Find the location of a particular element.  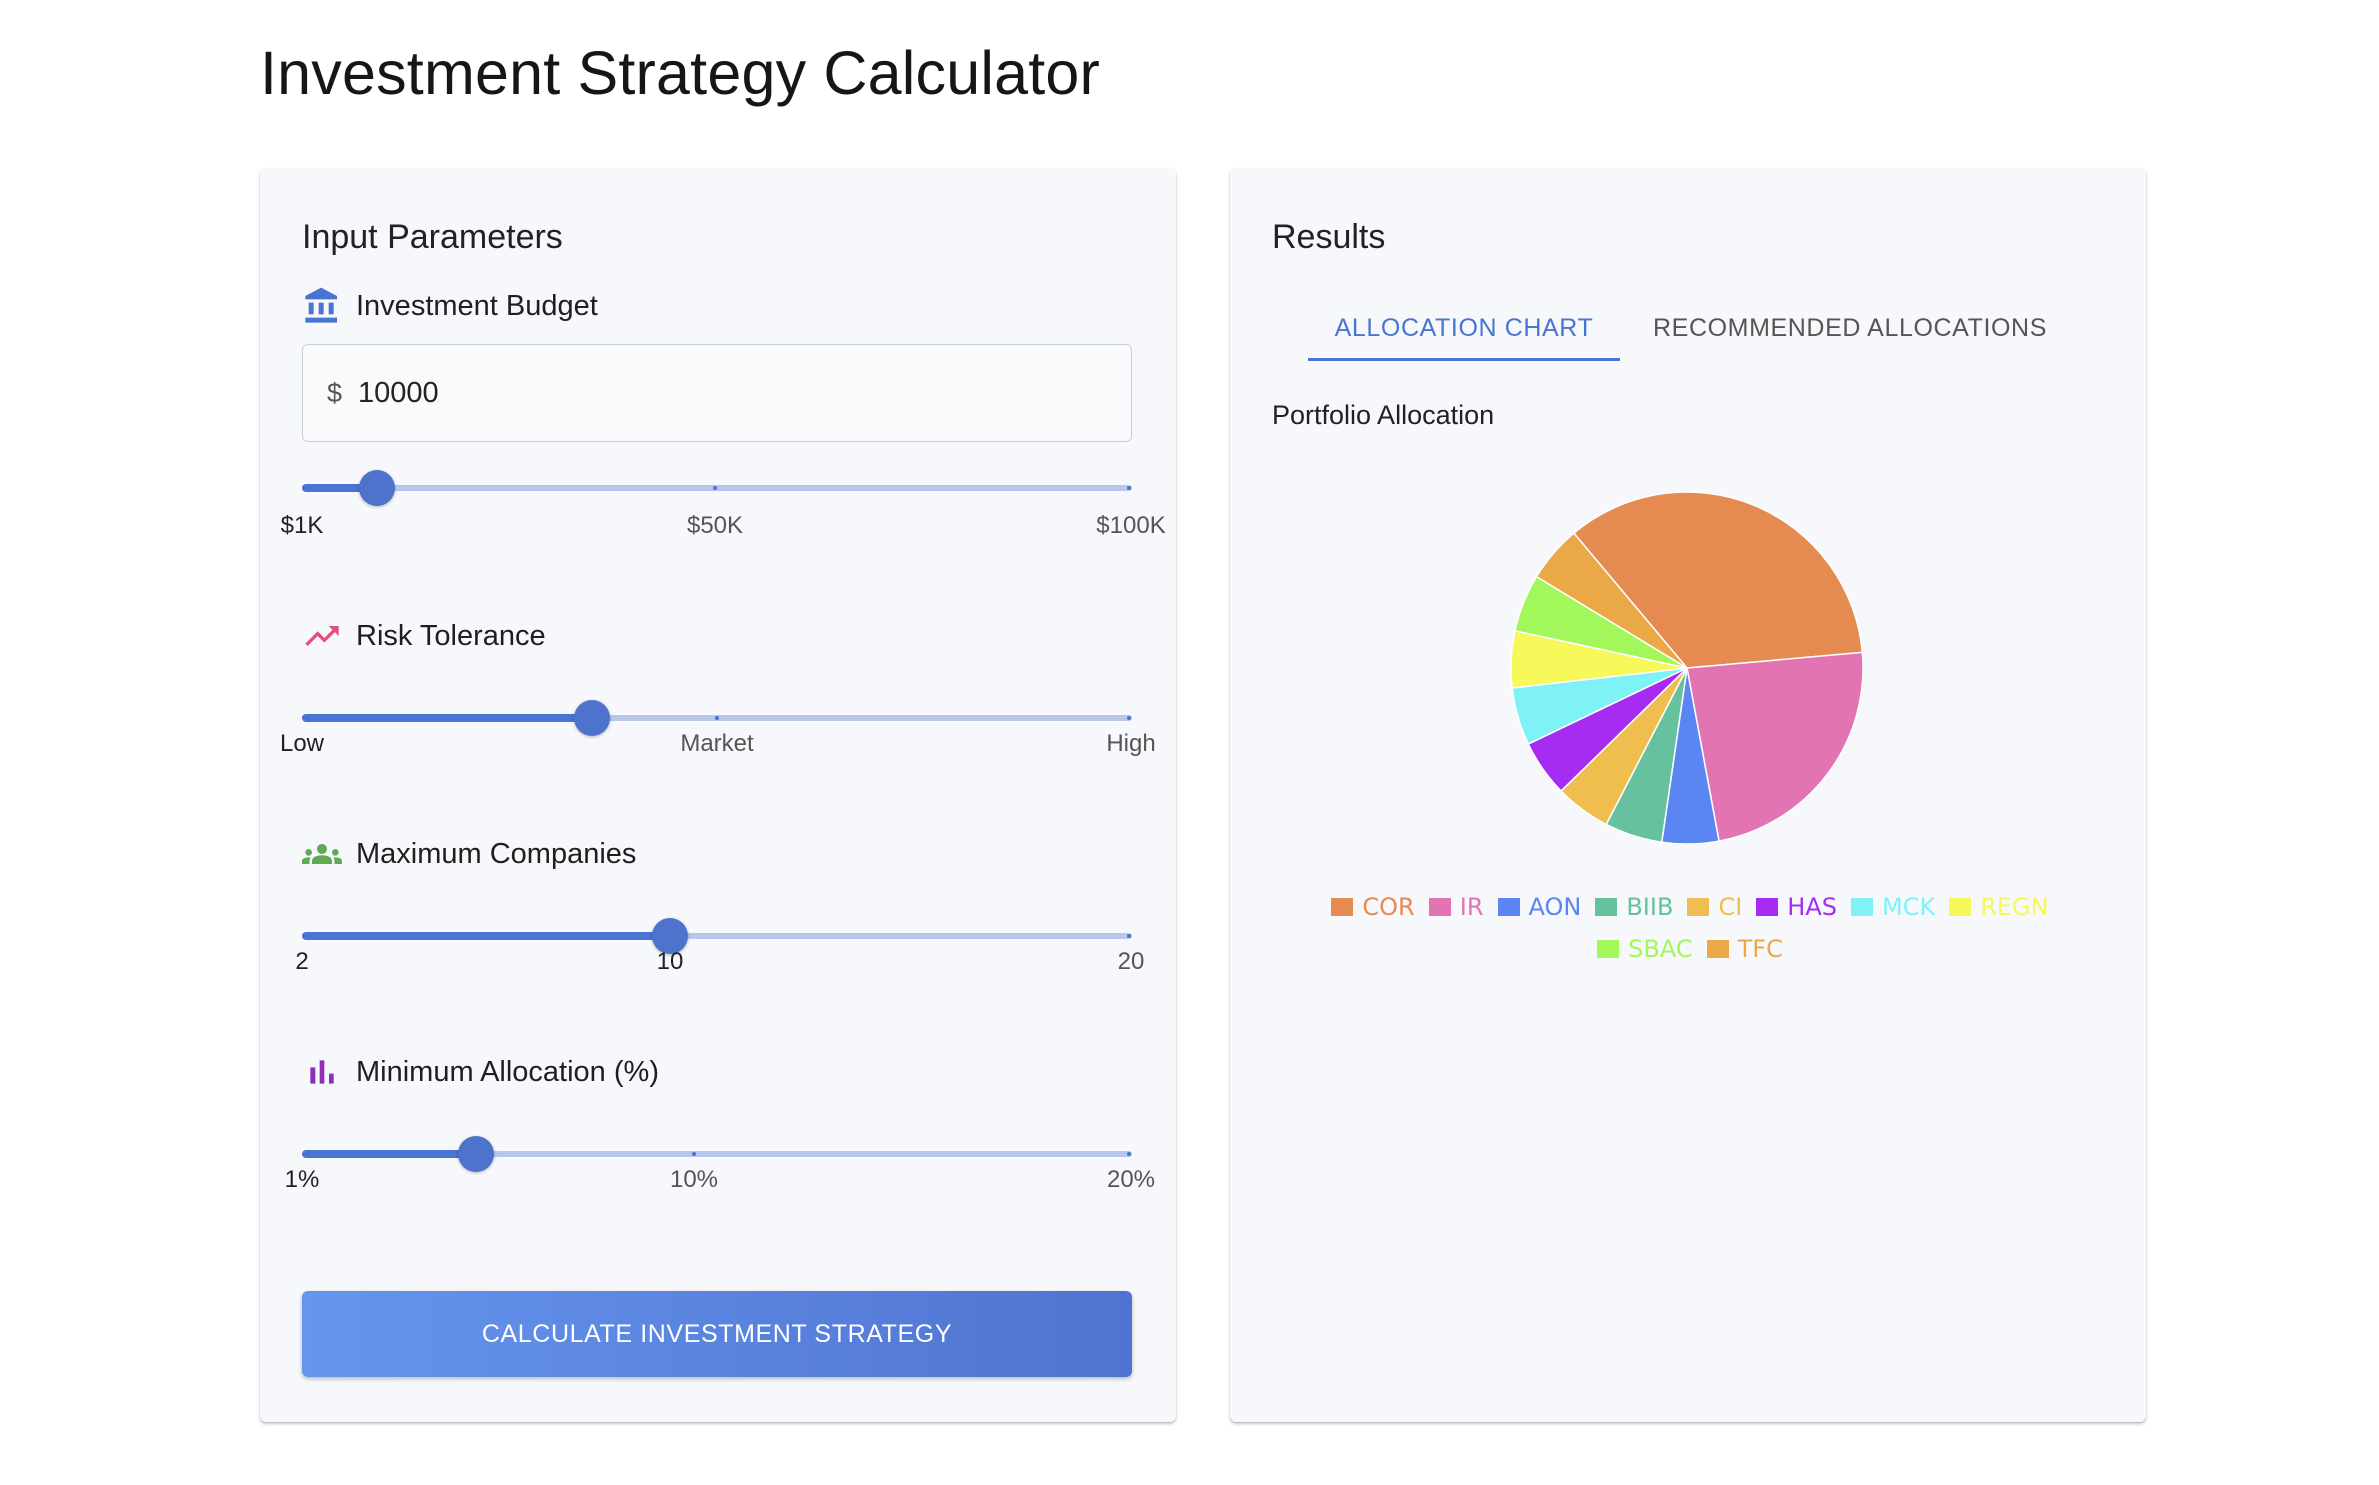

slider-rail is located at coordinates (717, 488).